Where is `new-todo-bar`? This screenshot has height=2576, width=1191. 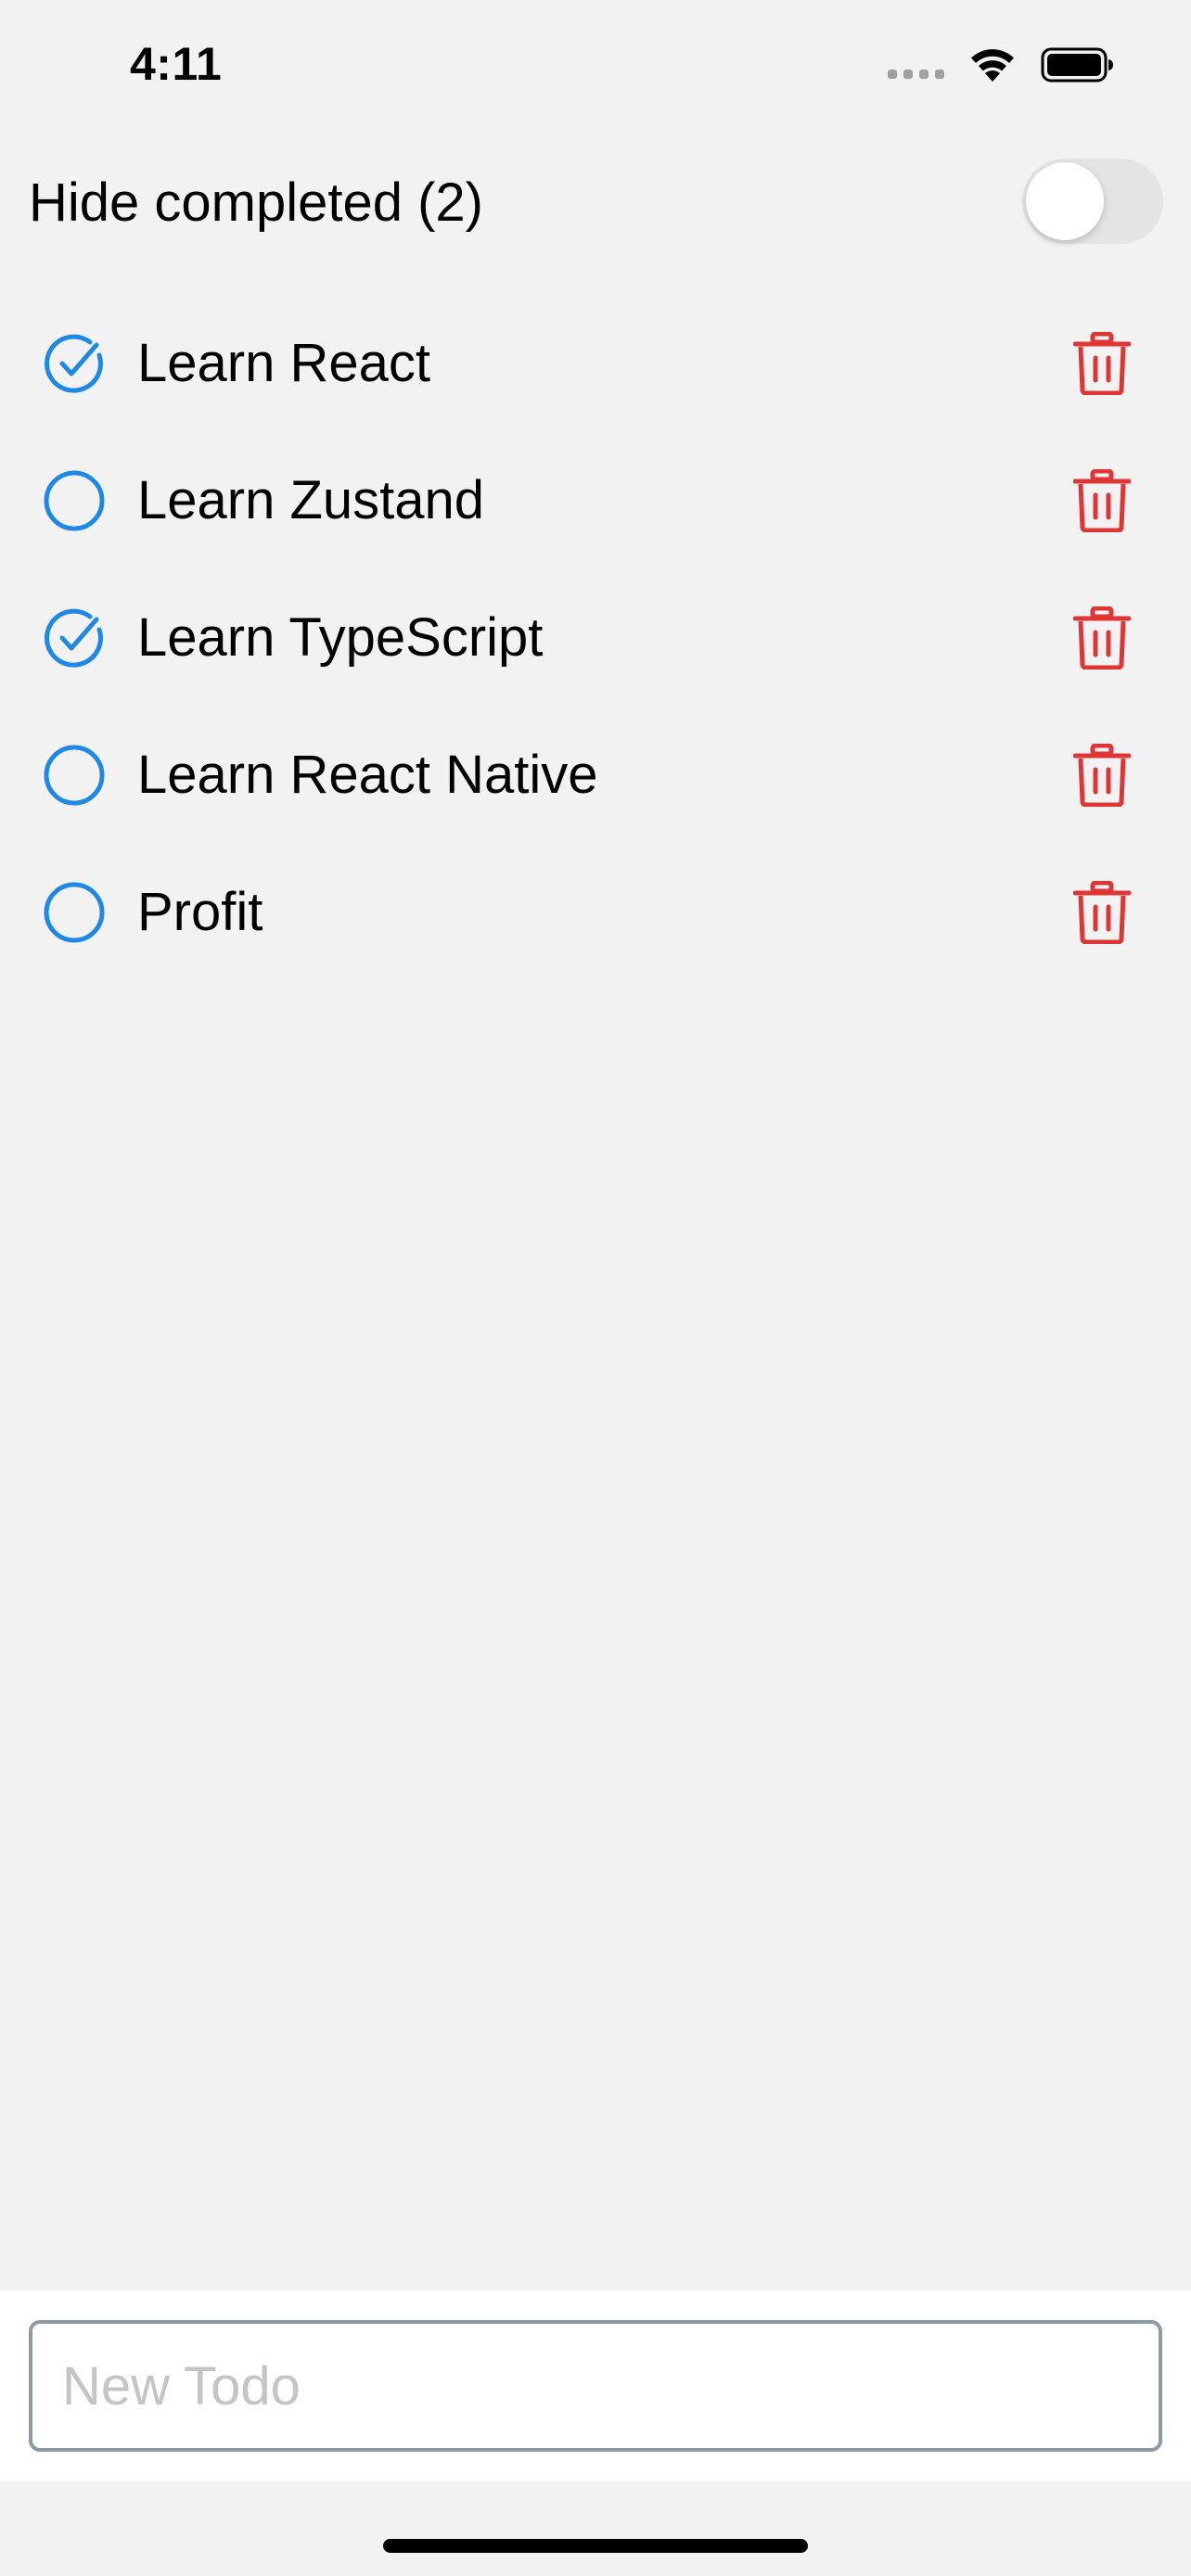
new-todo-bar is located at coordinates (595, 2385).